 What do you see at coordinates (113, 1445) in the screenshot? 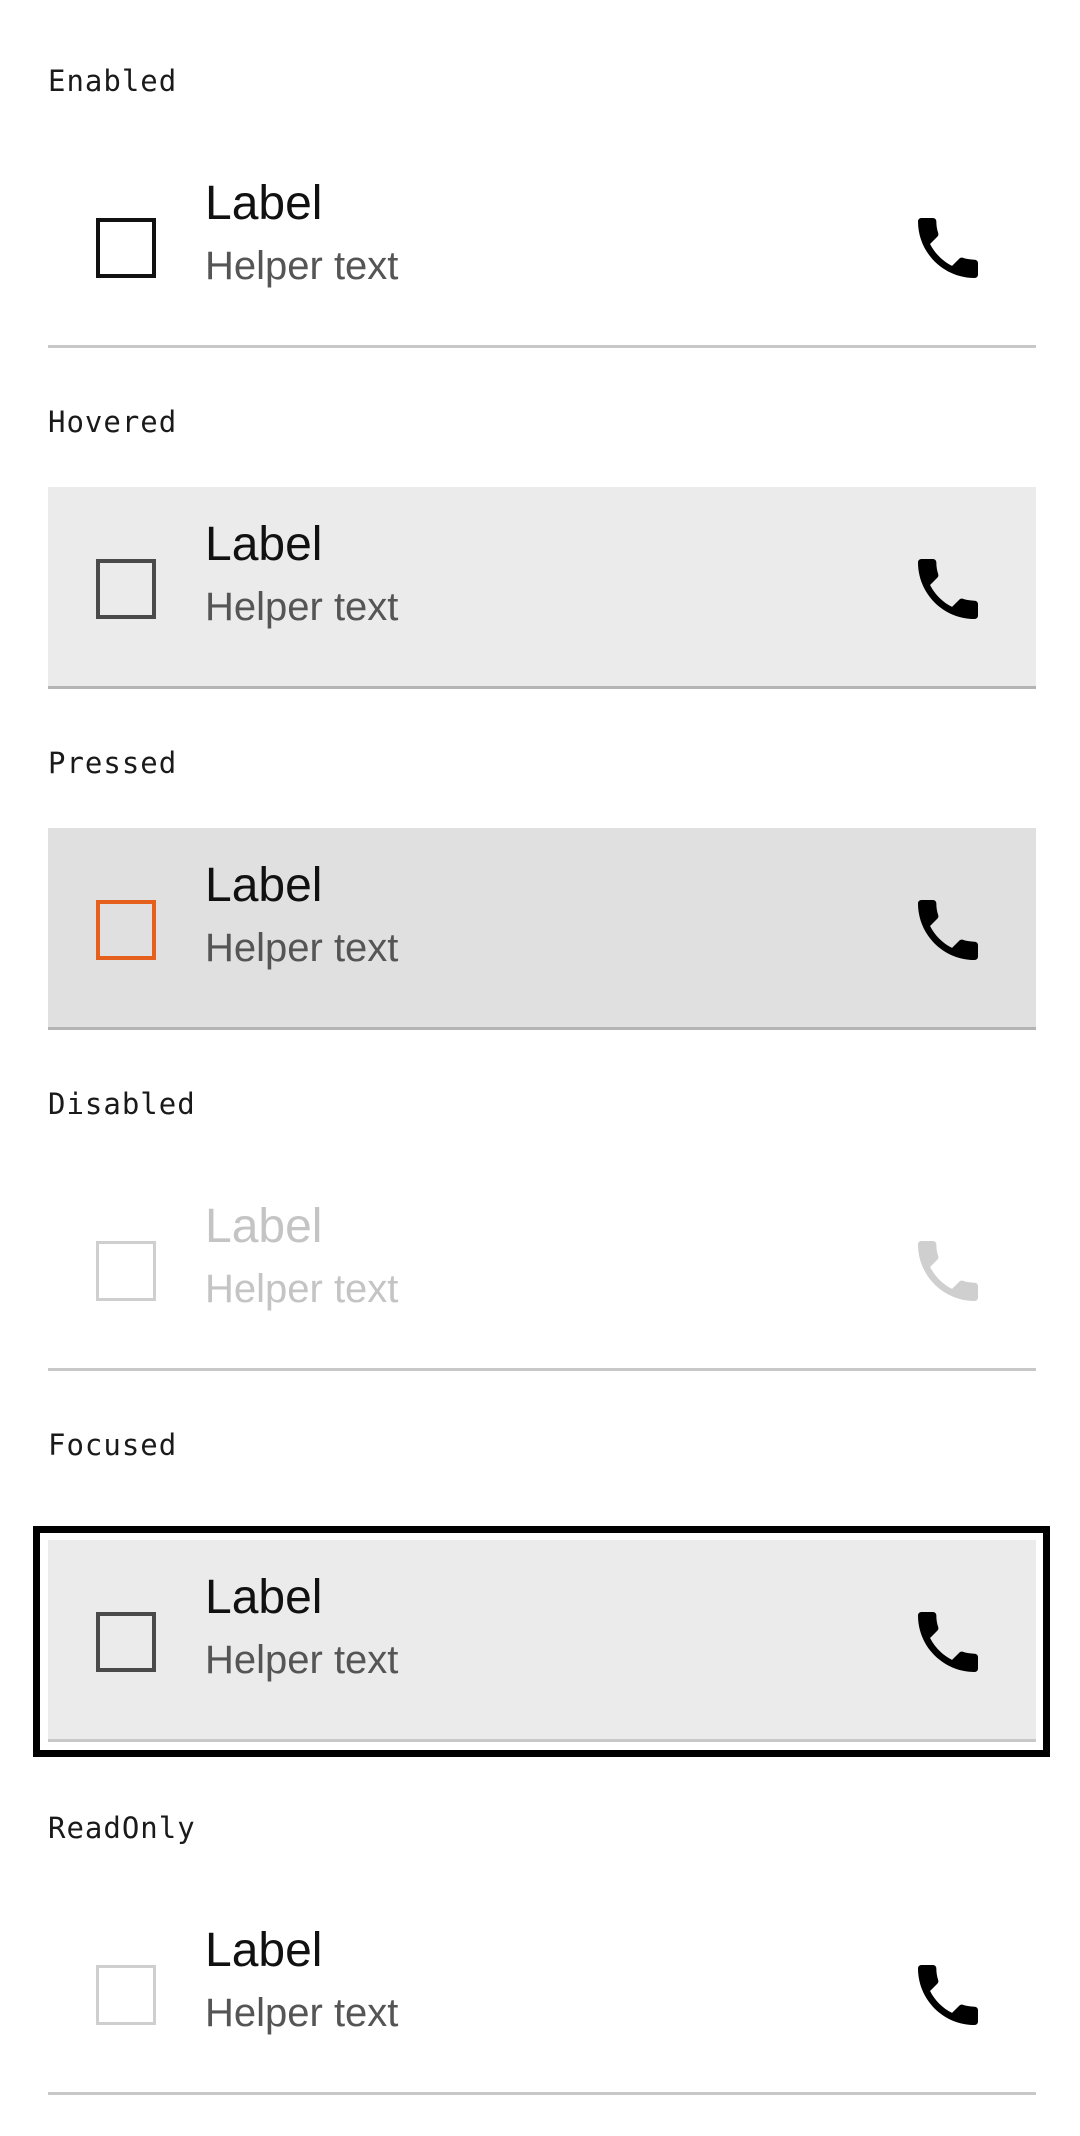
I see `state-caption-focused: Focused` at bounding box center [113, 1445].